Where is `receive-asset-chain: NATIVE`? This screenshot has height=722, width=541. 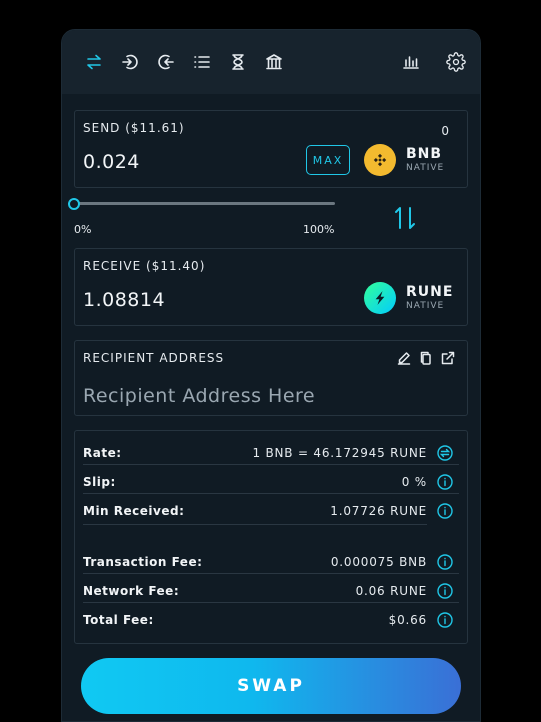 receive-asset-chain: NATIVE is located at coordinates (425, 306).